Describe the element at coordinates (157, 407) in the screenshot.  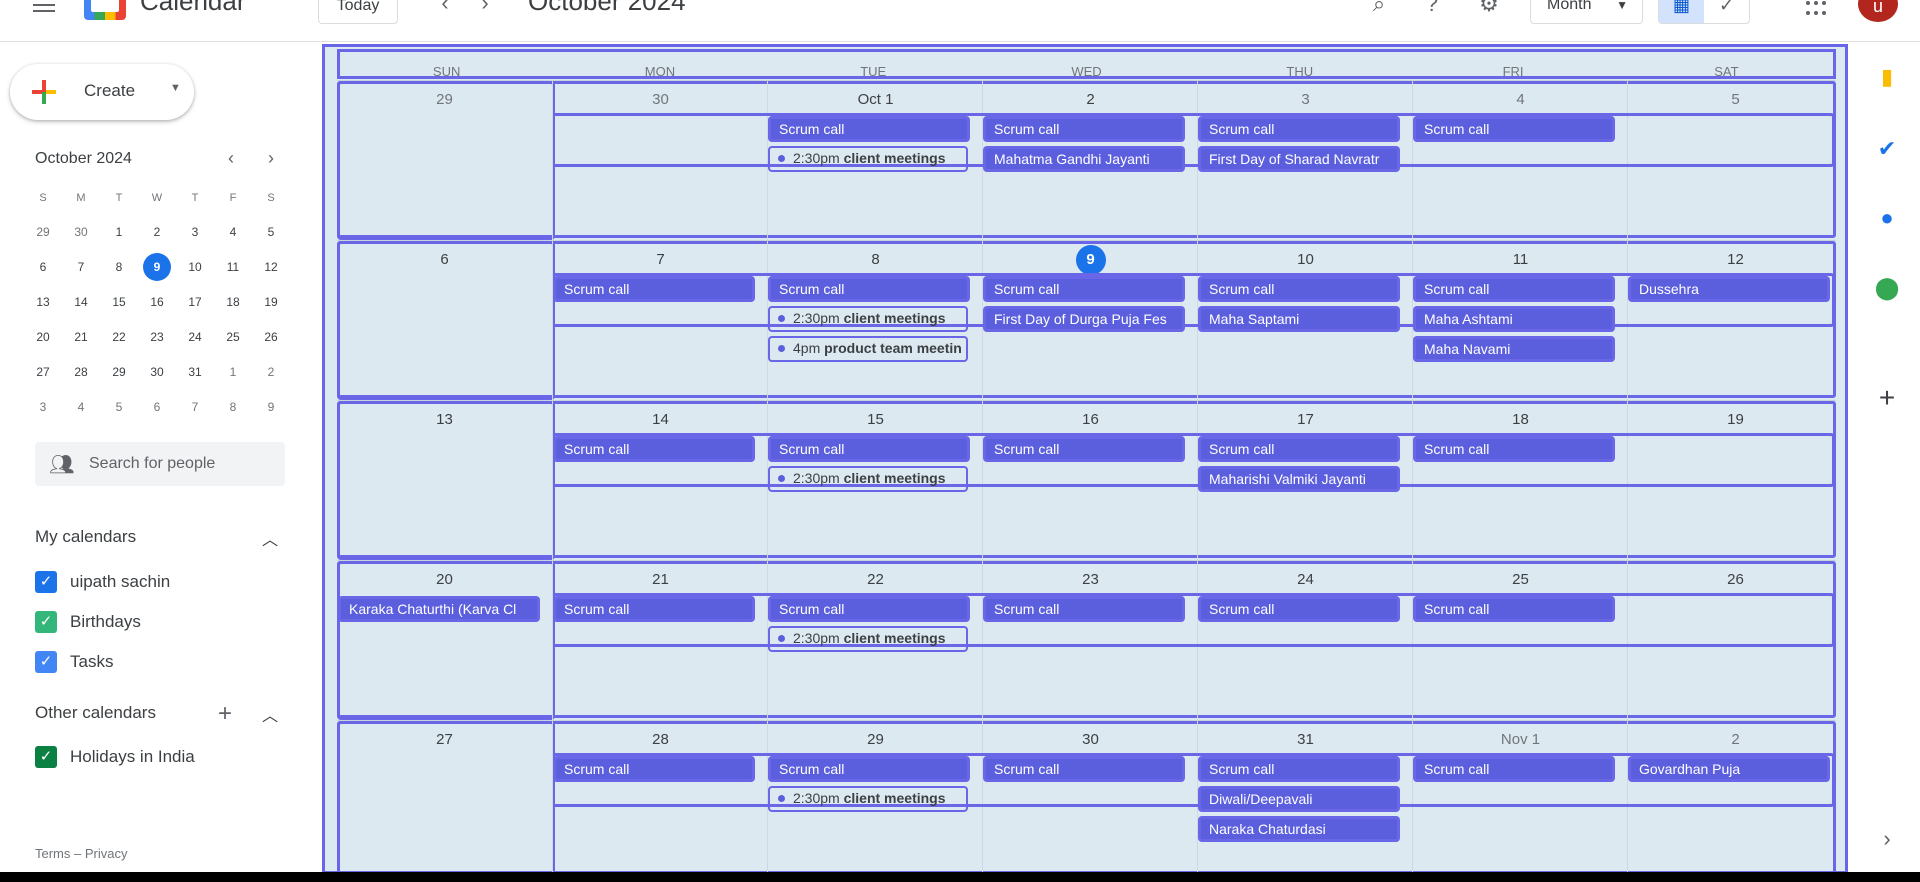
I see `mini-day: 6` at that location.